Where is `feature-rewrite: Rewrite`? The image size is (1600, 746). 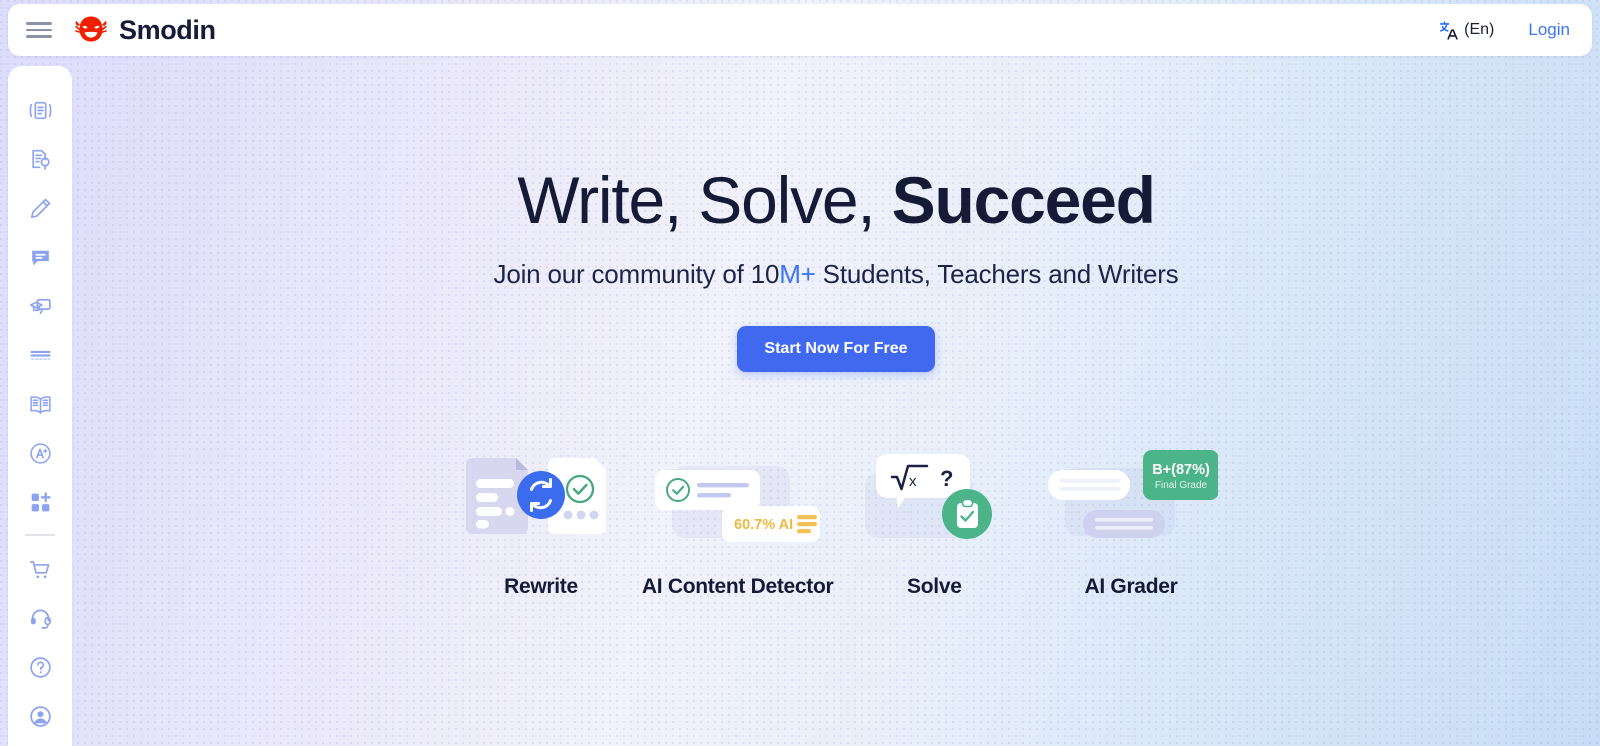
feature-rewrite: Rewrite is located at coordinates (541, 523).